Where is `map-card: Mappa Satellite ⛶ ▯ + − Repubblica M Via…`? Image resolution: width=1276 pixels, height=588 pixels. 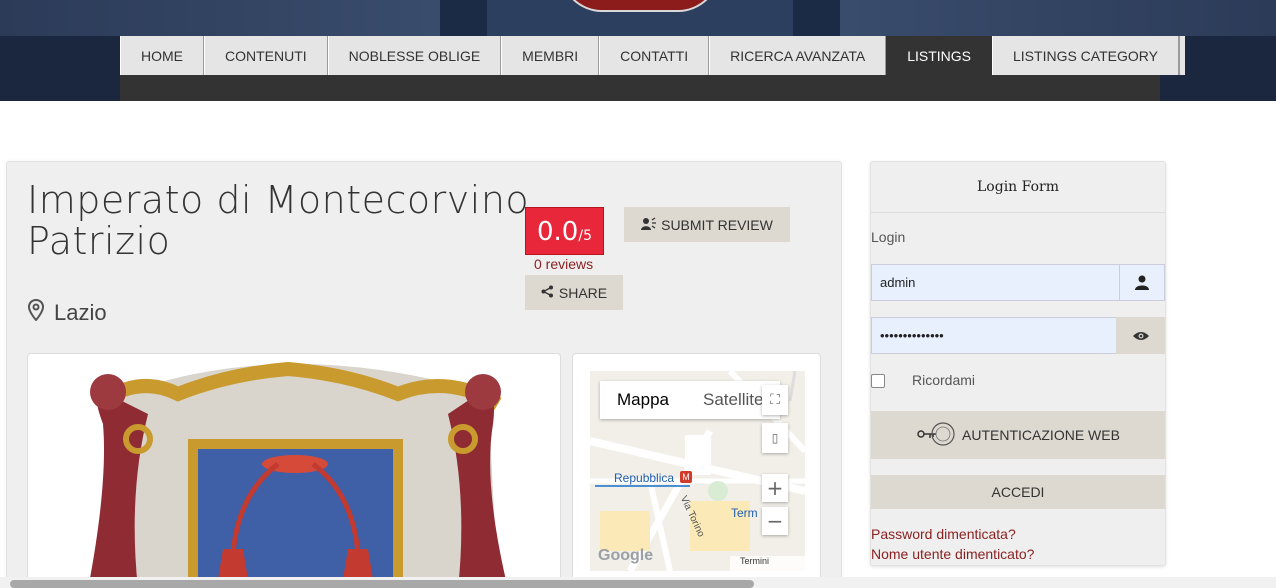 map-card: Mappa Satellite ⛶ ▯ + − Repubblica M Via… is located at coordinates (696, 470).